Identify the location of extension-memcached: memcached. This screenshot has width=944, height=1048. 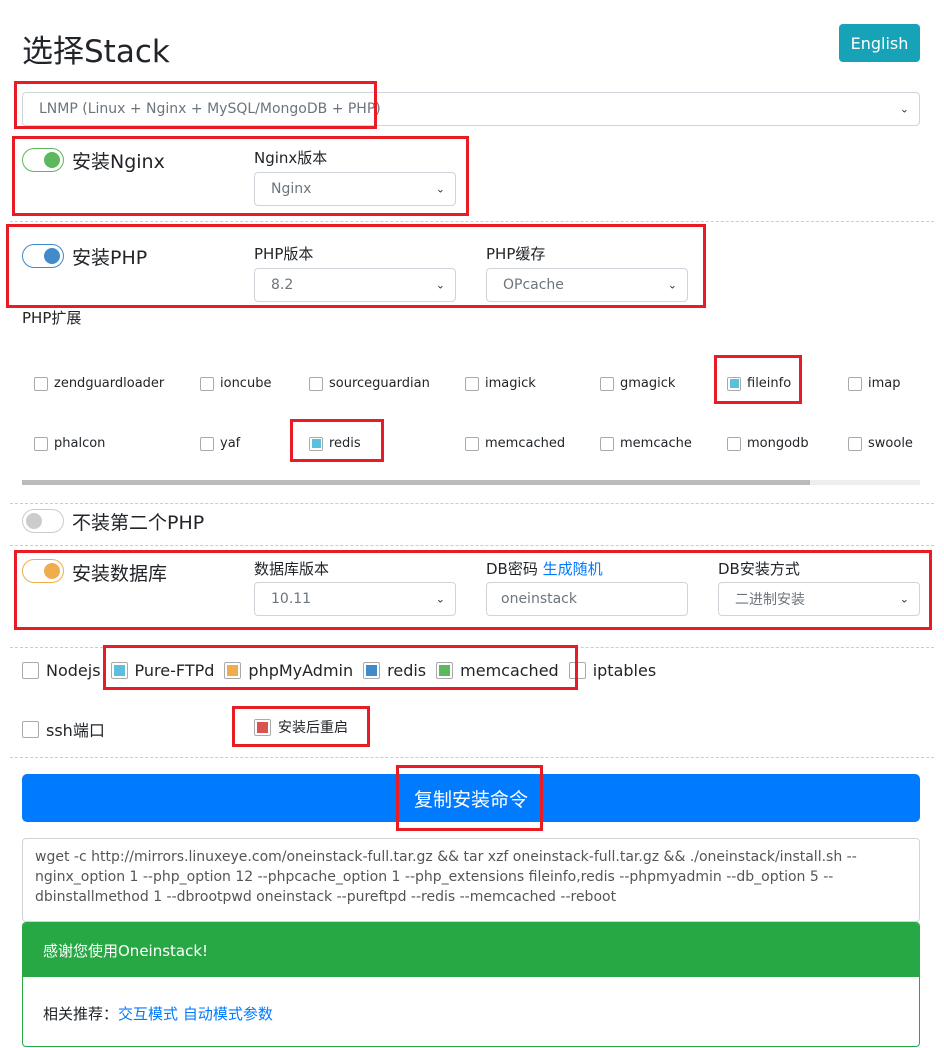
(515, 443).